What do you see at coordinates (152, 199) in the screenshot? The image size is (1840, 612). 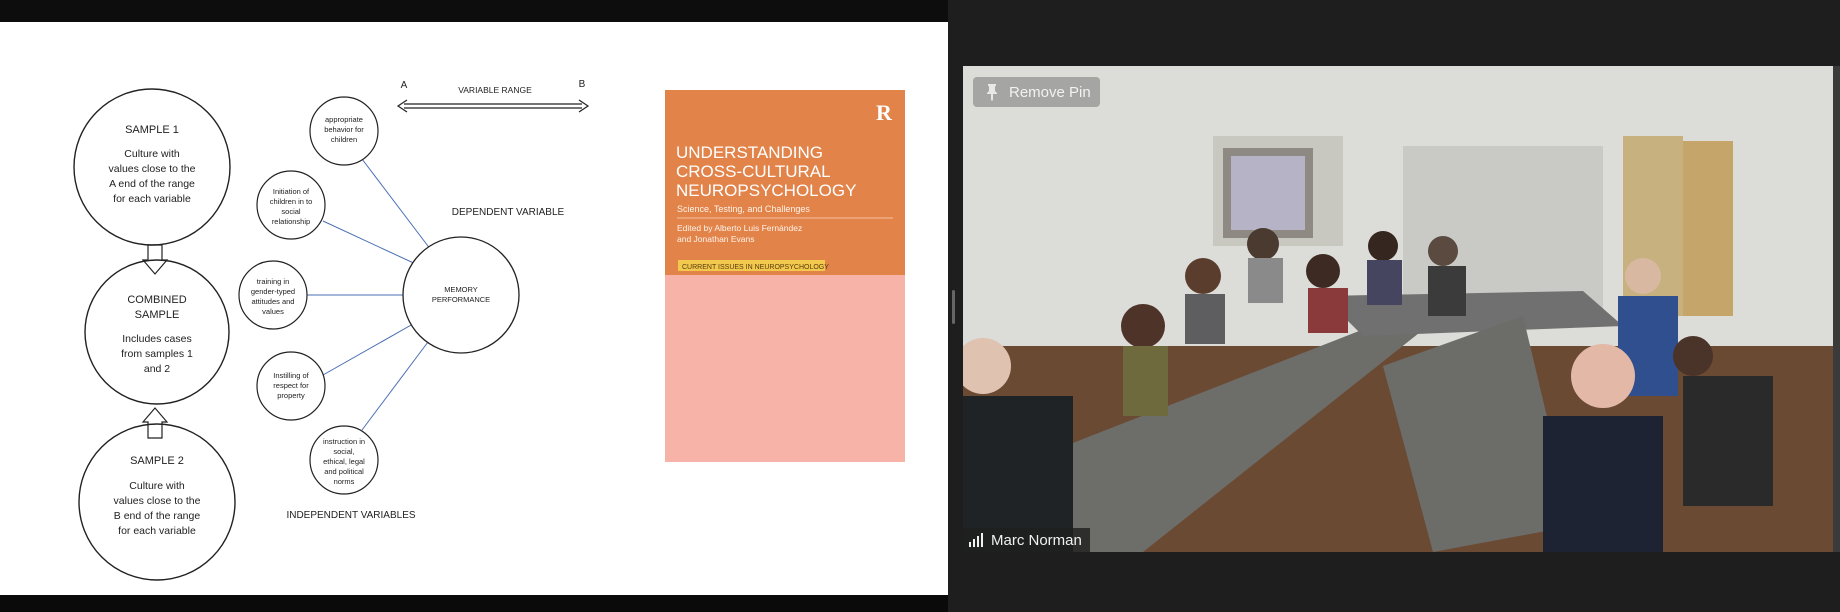 I see `sample1-line: for each variable` at bounding box center [152, 199].